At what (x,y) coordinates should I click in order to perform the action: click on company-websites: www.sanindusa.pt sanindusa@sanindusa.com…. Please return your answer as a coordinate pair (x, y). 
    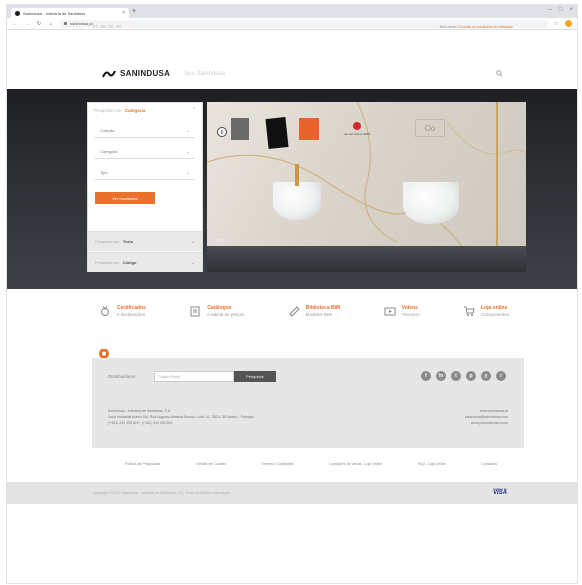
    Looking at the image, I should click on (486, 417).